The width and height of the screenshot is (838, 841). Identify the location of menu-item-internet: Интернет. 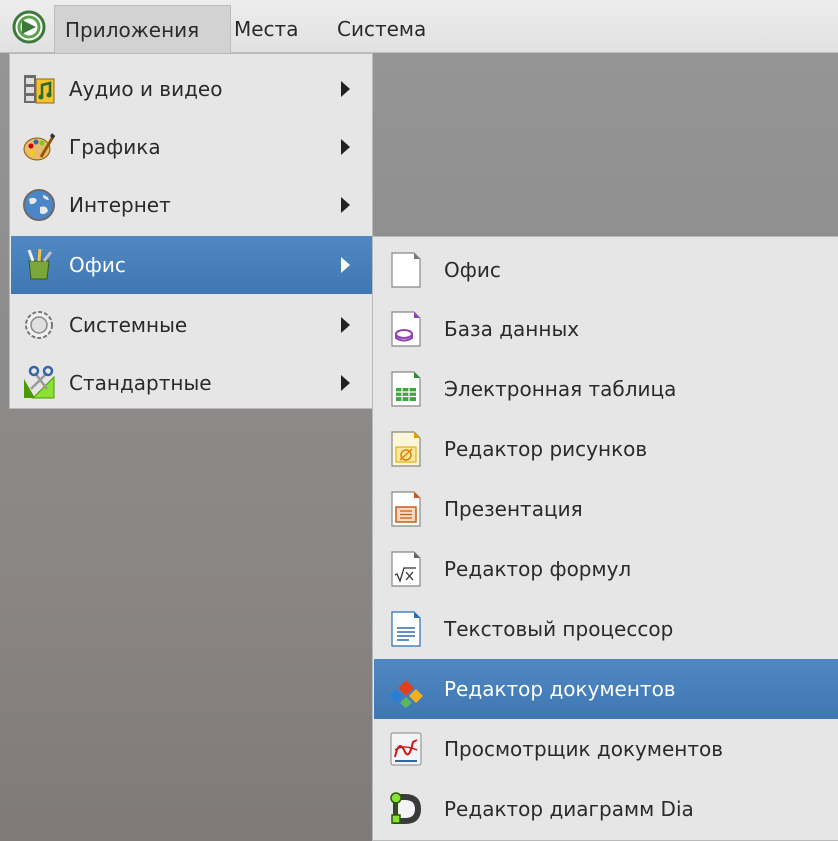
(191, 205).